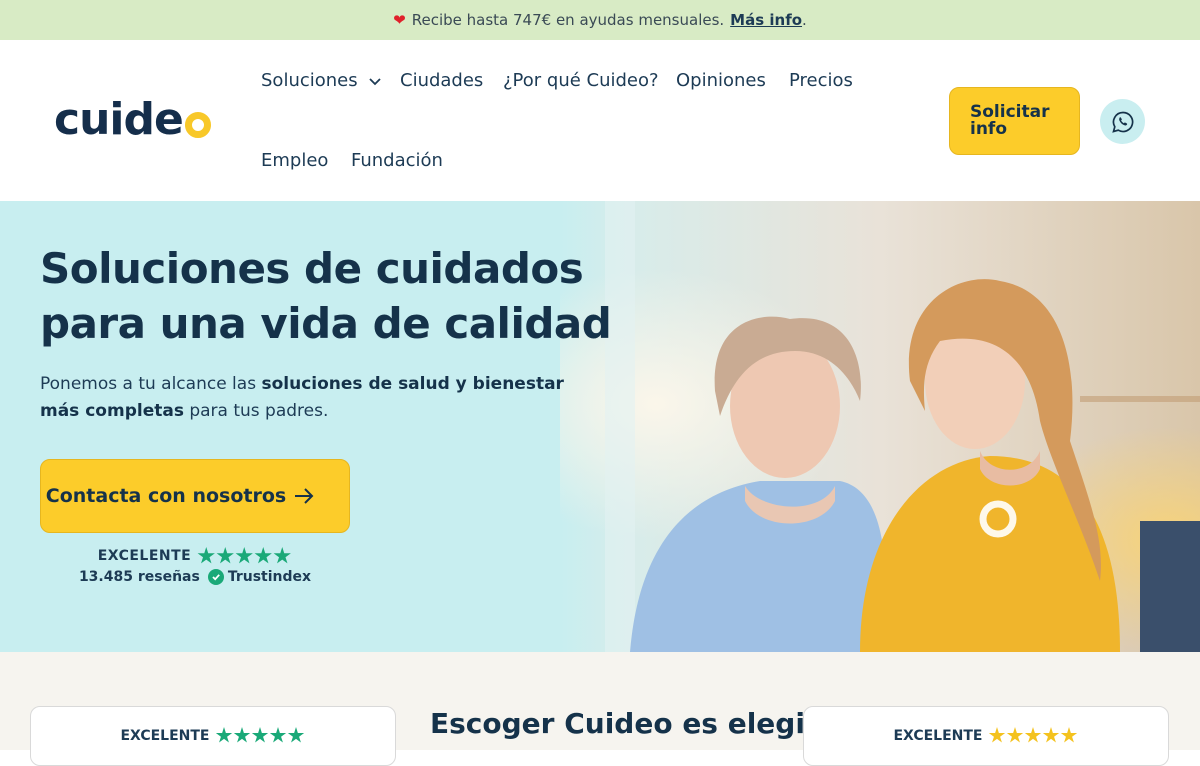 Image resolution: width=1200 pixels, height=766 pixels. I want to click on cuideo-logo: cuide, so click(132, 120).